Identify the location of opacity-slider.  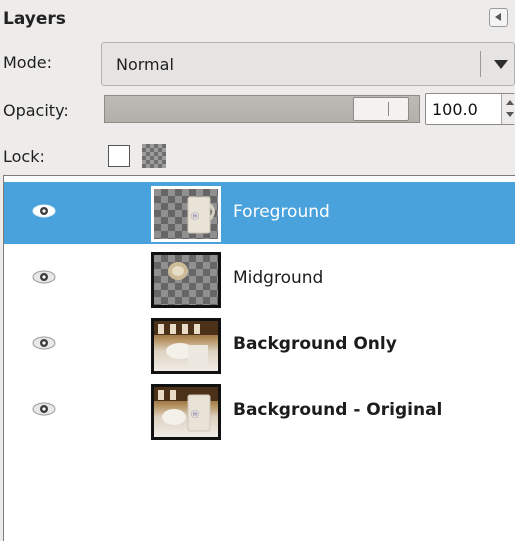
(262, 109).